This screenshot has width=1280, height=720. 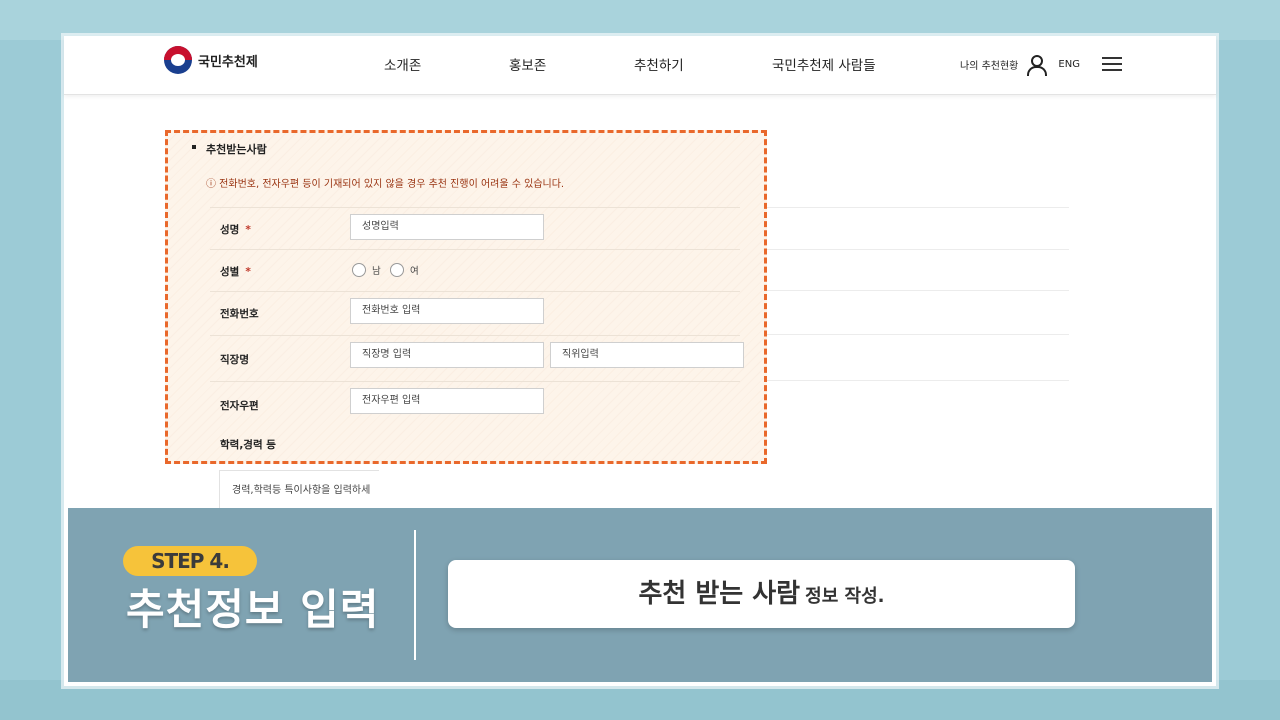 What do you see at coordinates (239, 406) in the screenshot?
I see `email-label: 전자우편` at bounding box center [239, 406].